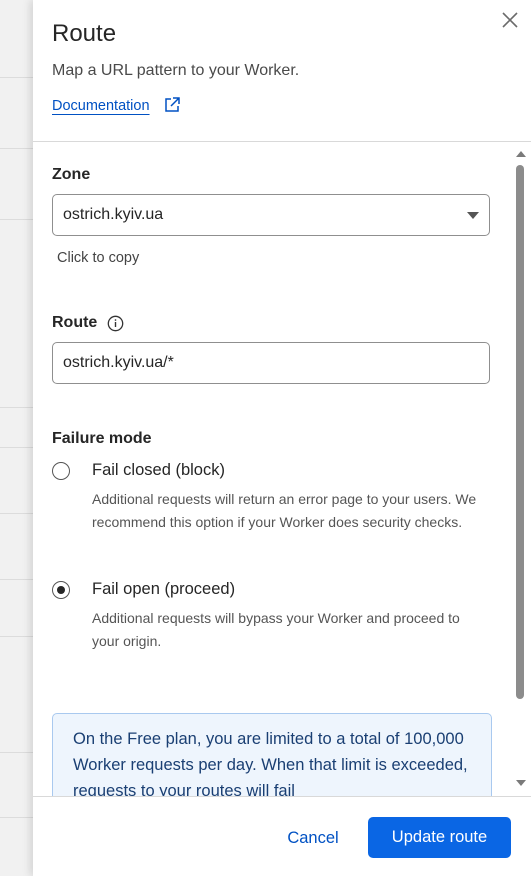 The image size is (531, 876). Describe the element at coordinates (84, 33) in the screenshot. I see `panel-title: Route` at that location.